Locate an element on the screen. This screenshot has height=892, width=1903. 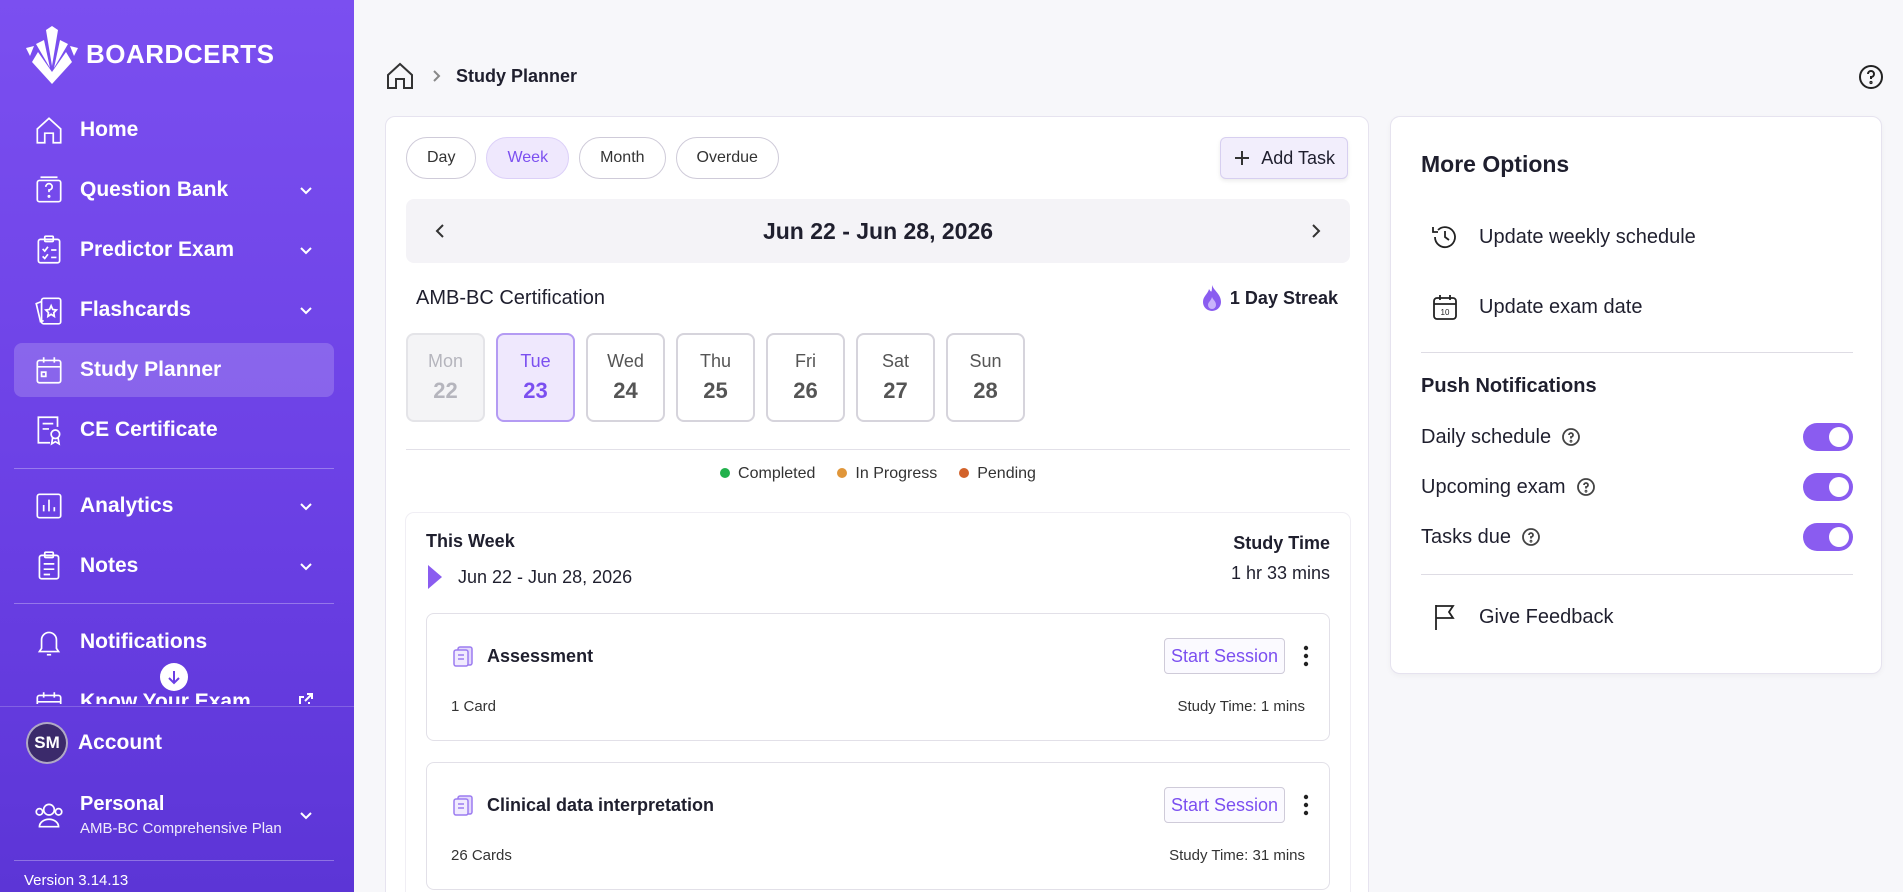
sidebar-divider is located at coordinates (177, 706).